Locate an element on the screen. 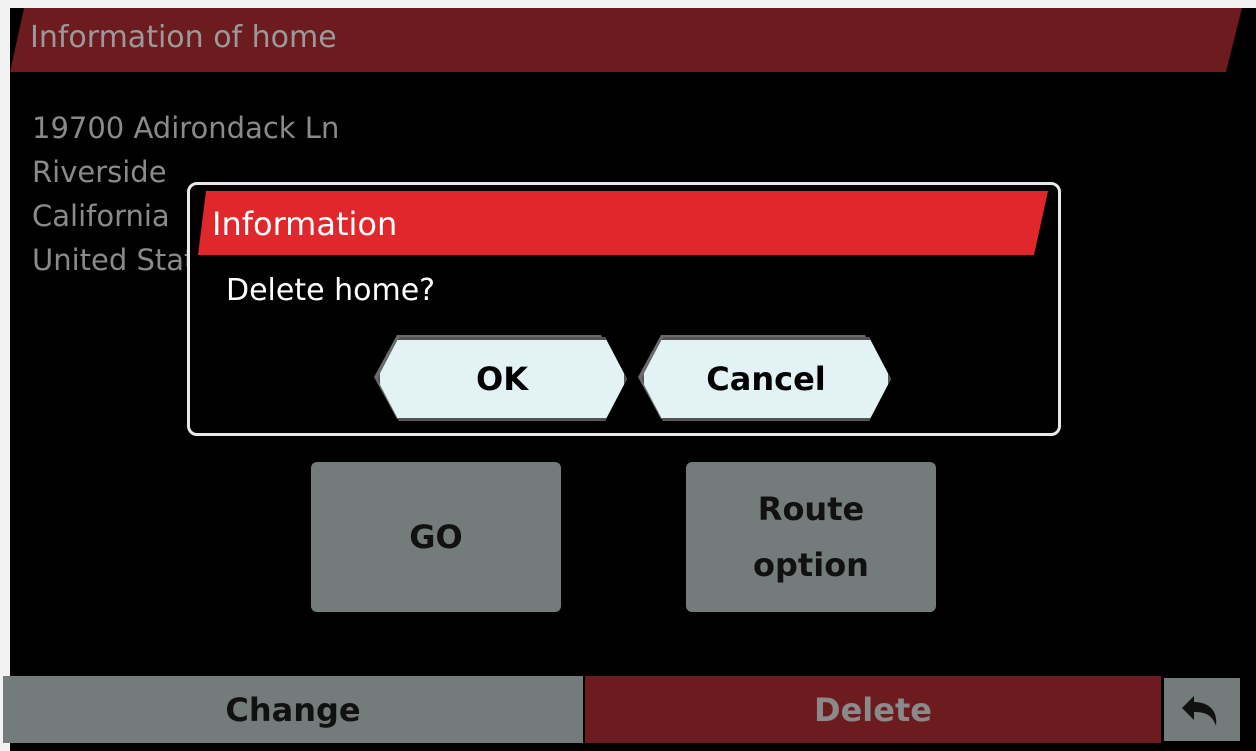  back-button is located at coordinates (1202, 709).